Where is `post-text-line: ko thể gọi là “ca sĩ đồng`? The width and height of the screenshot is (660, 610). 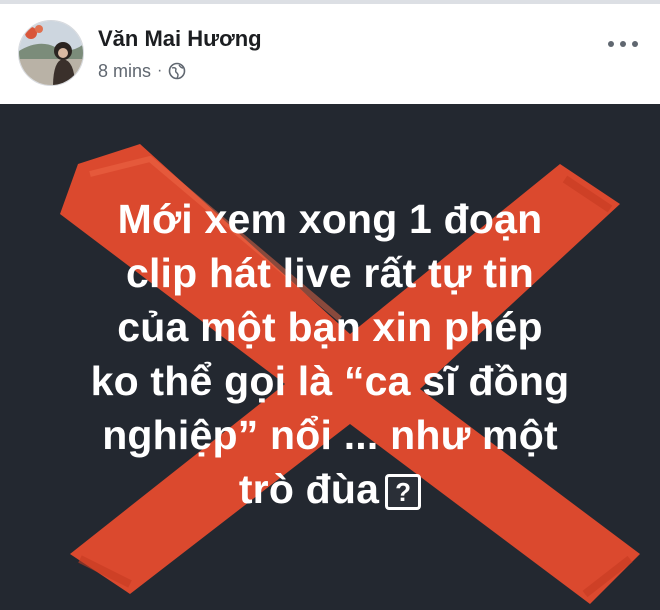 post-text-line: ko thể gọi là “ca sĩ đồng is located at coordinates (330, 381).